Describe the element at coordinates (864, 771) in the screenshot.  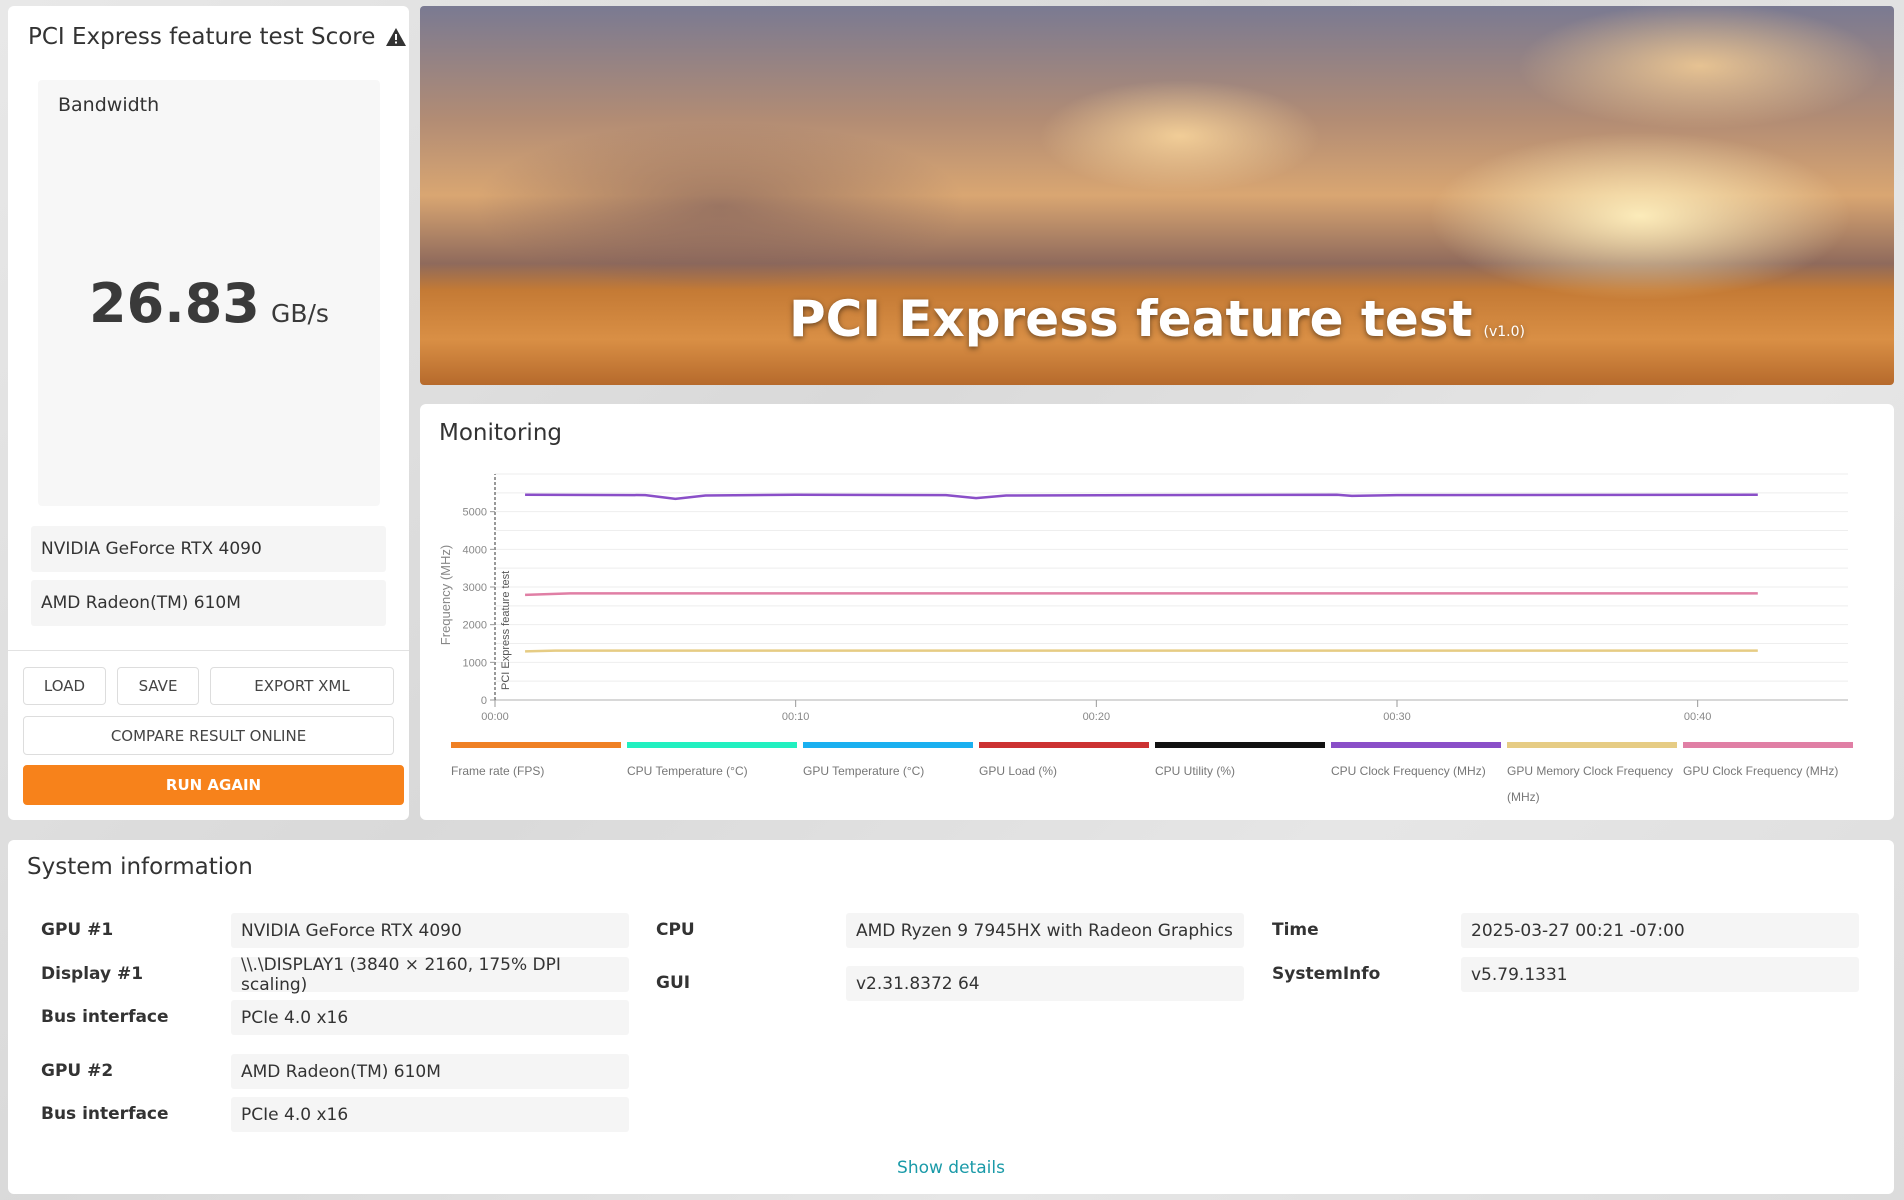
I see `legend-label: GPU Temperature (°C)` at that location.